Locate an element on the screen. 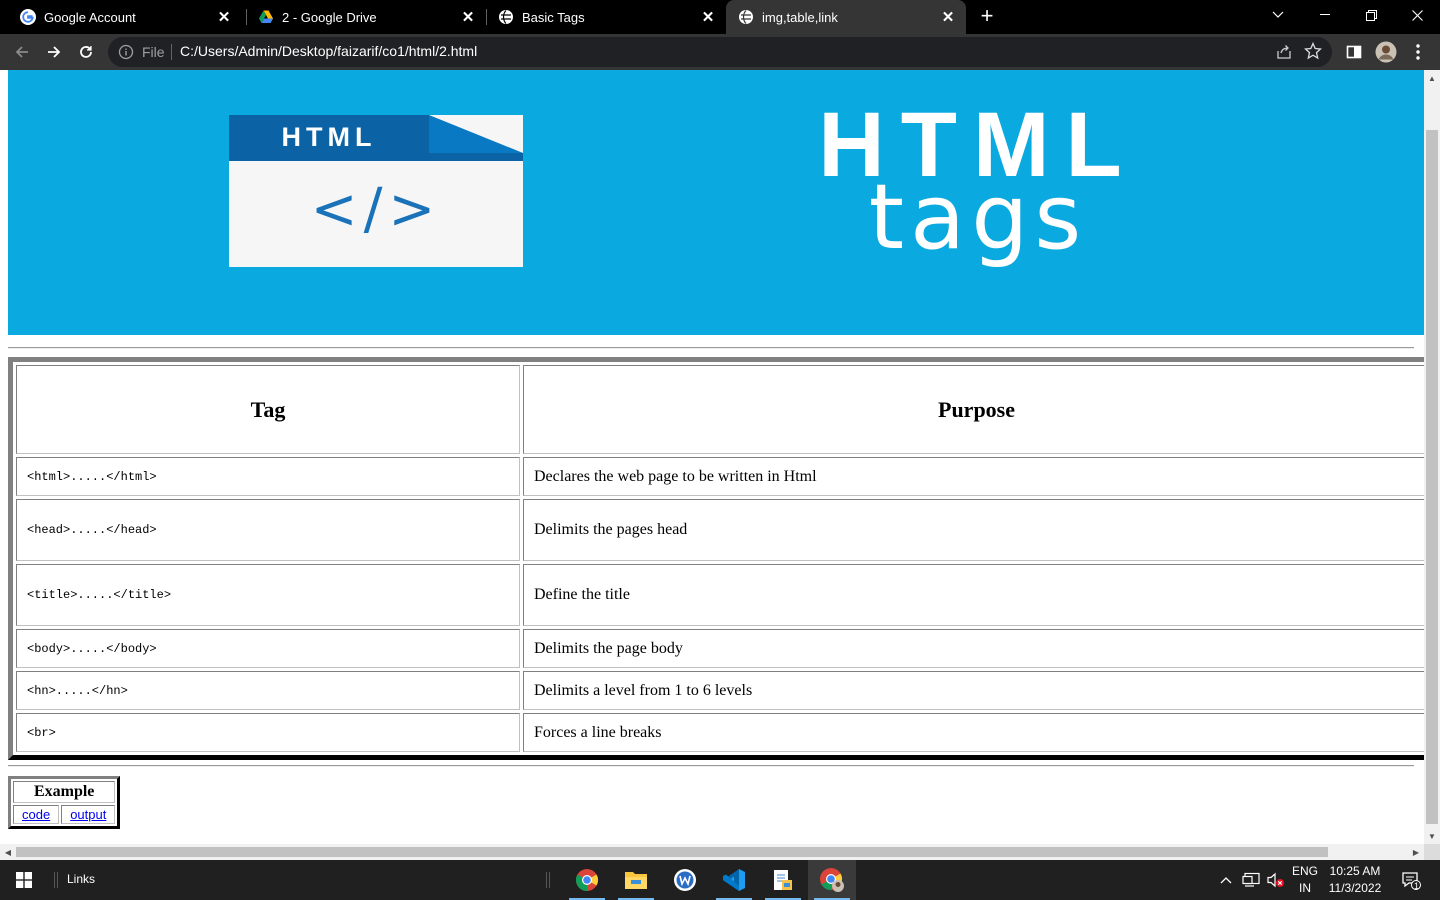 This screenshot has height=900, width=1440. clock-date: 11/3/2022 is located at coordinates (1355, 888).